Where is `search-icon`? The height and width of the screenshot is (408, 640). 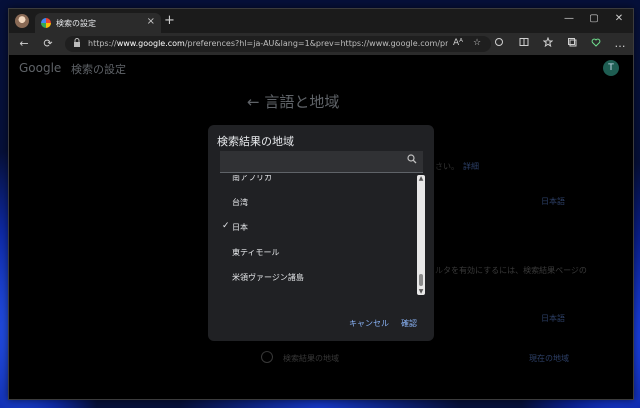 search-icon is located at coordinates (412, 160).